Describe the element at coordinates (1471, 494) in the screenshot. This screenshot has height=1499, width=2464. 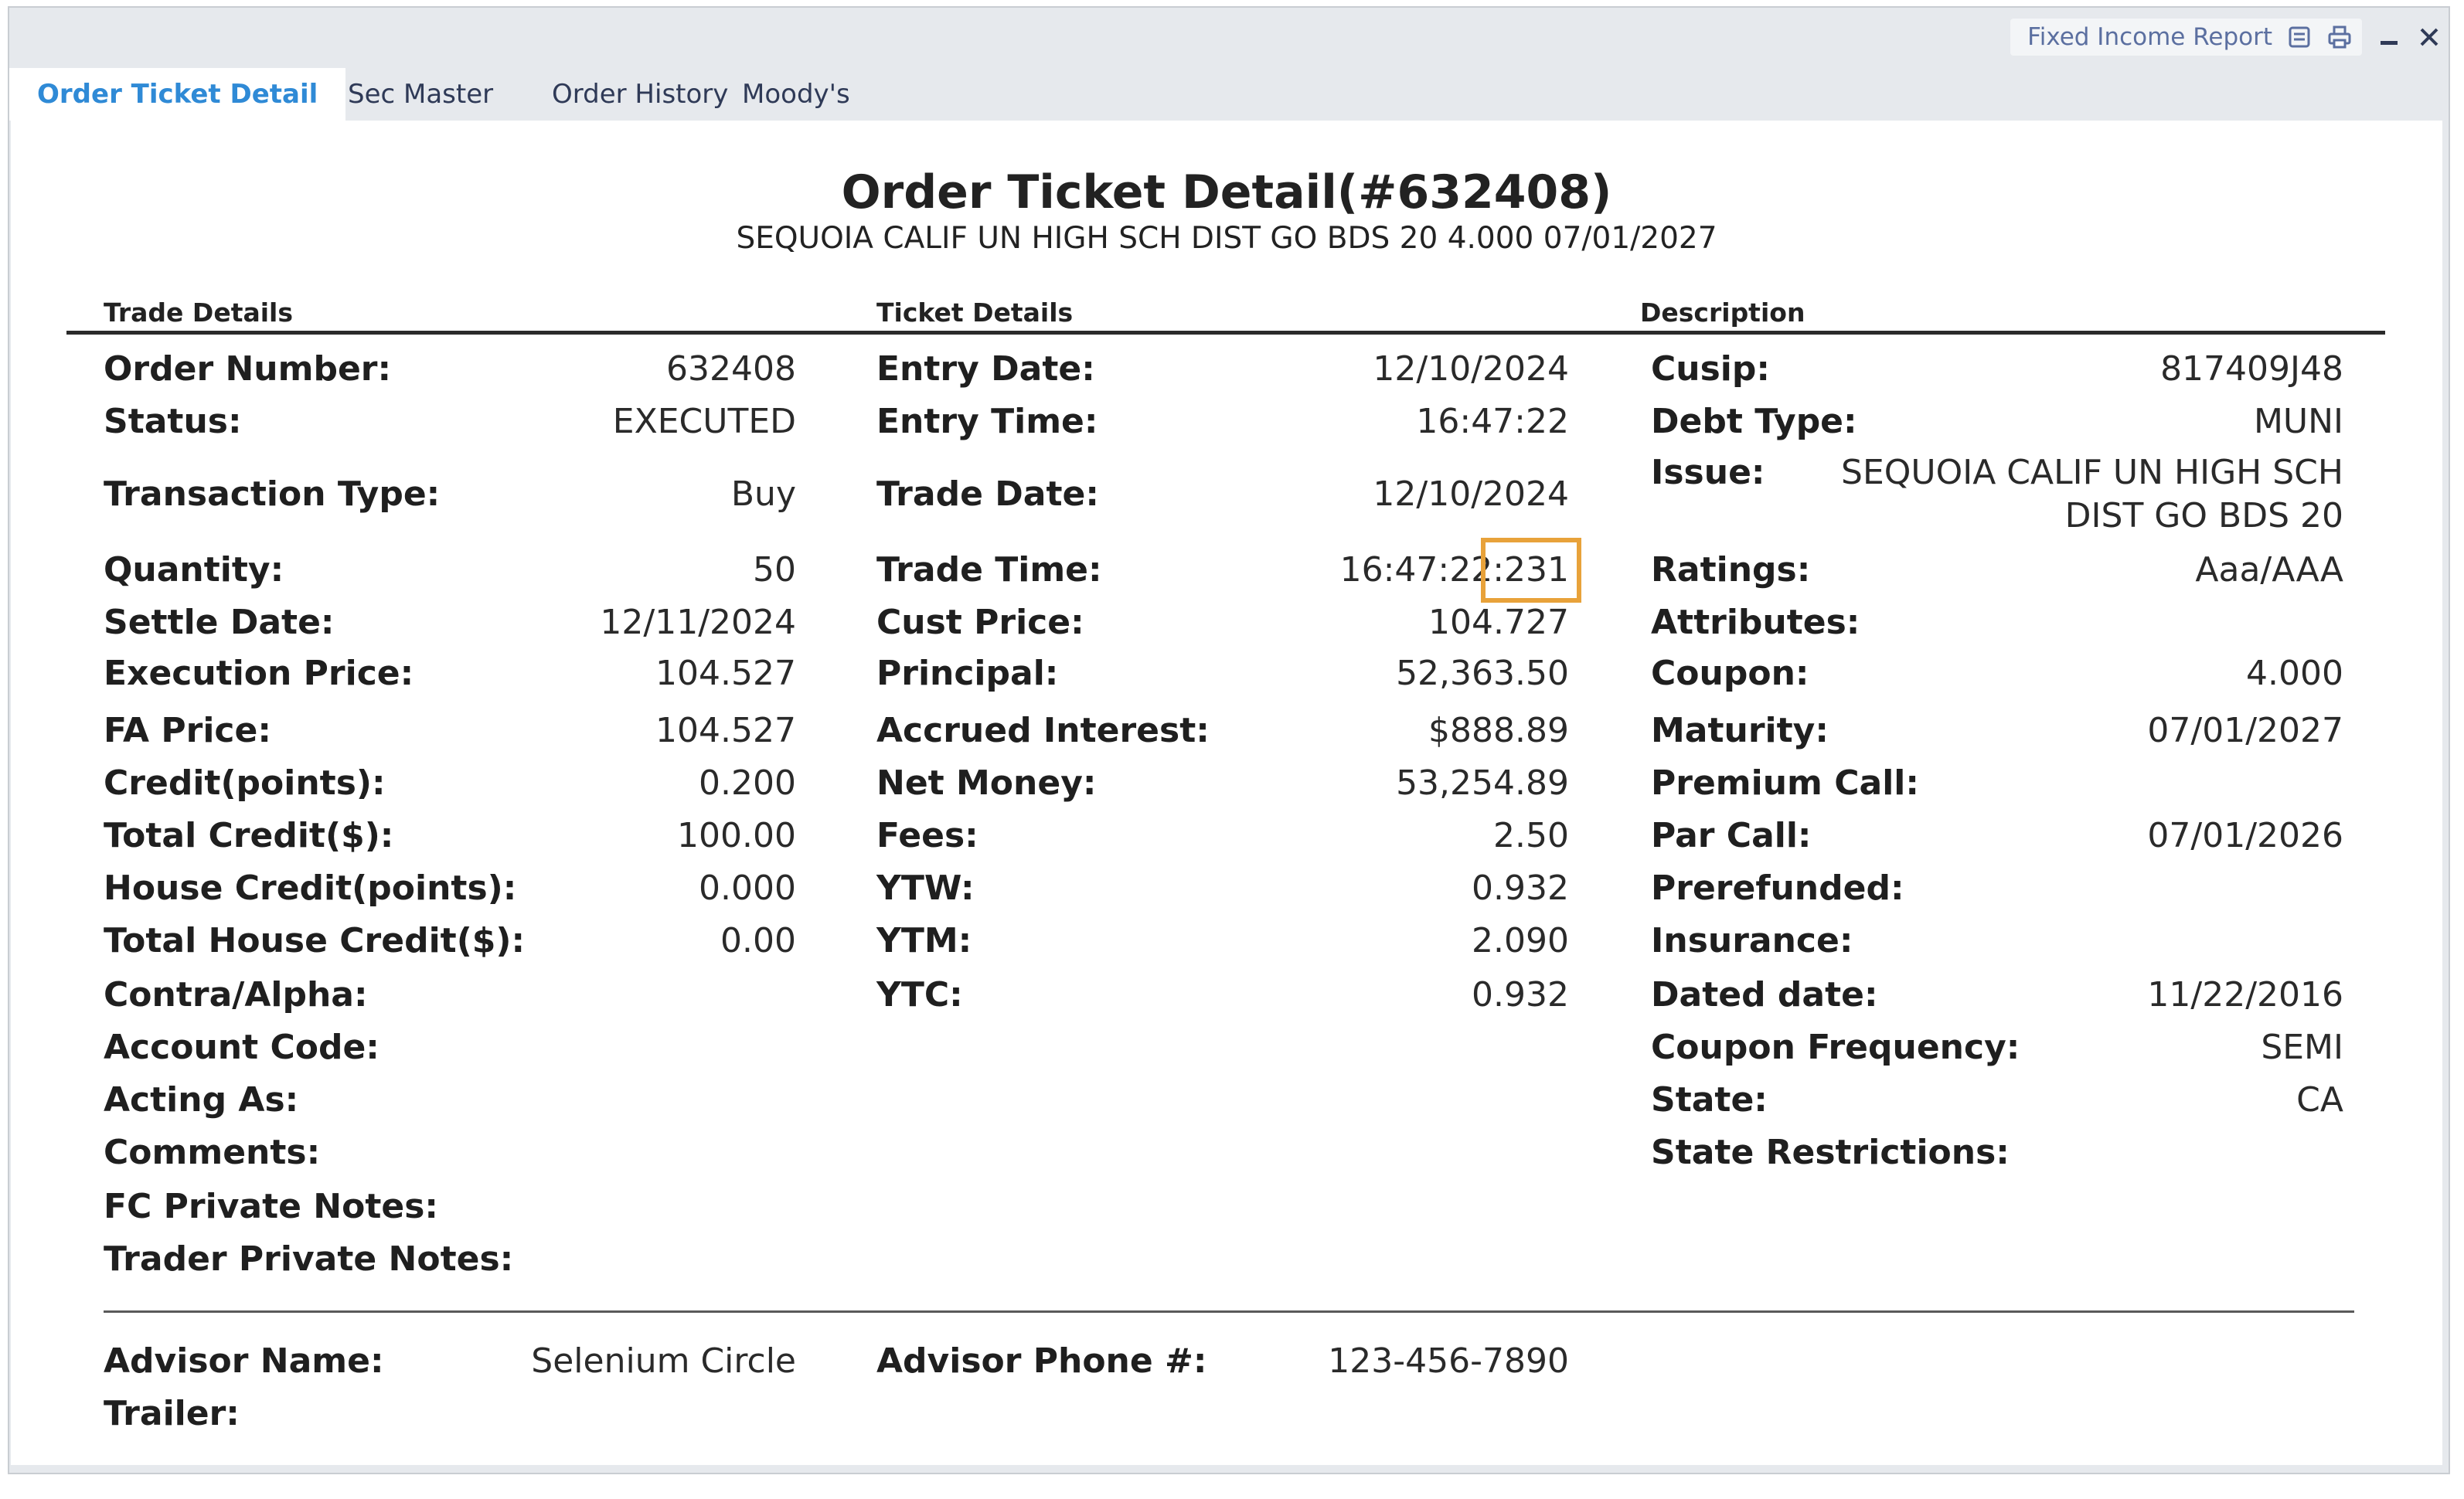
I see `trade-date-value: 12/10/2024` at that location.